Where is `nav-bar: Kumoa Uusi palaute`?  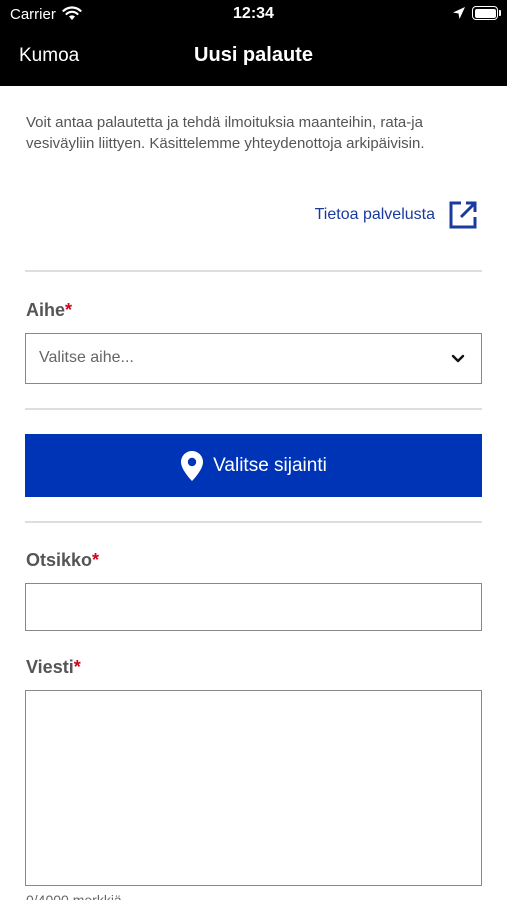 nav-bar: Kumoa Uusi palaute is located at coordinates (253, 57).